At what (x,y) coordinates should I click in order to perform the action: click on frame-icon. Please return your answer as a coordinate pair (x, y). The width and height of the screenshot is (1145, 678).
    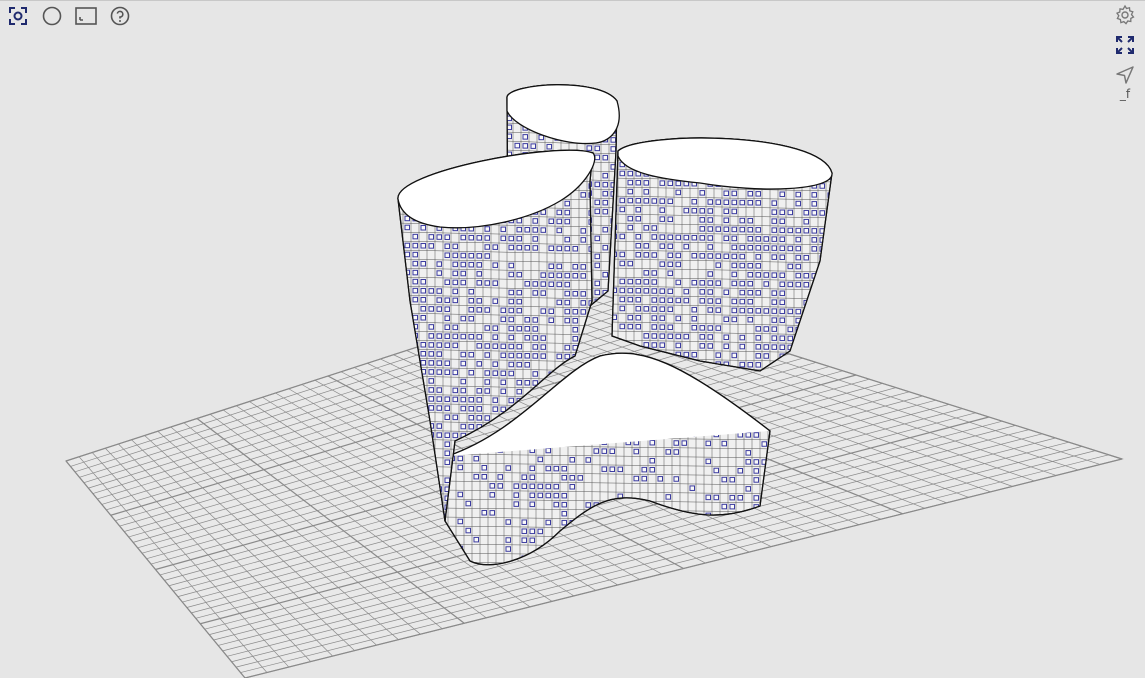
    Looking at the image, I should click on (86, 16).